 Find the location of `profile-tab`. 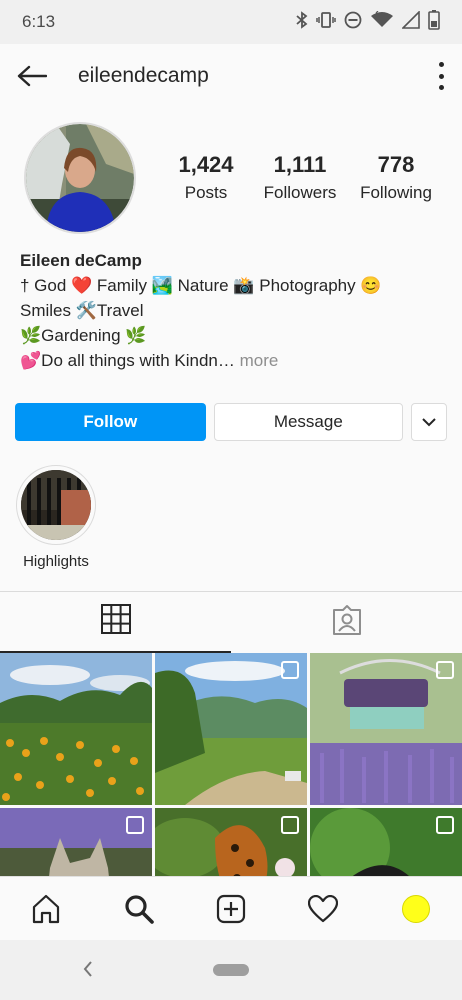

profile-tab is located at coordinates (416, 909).